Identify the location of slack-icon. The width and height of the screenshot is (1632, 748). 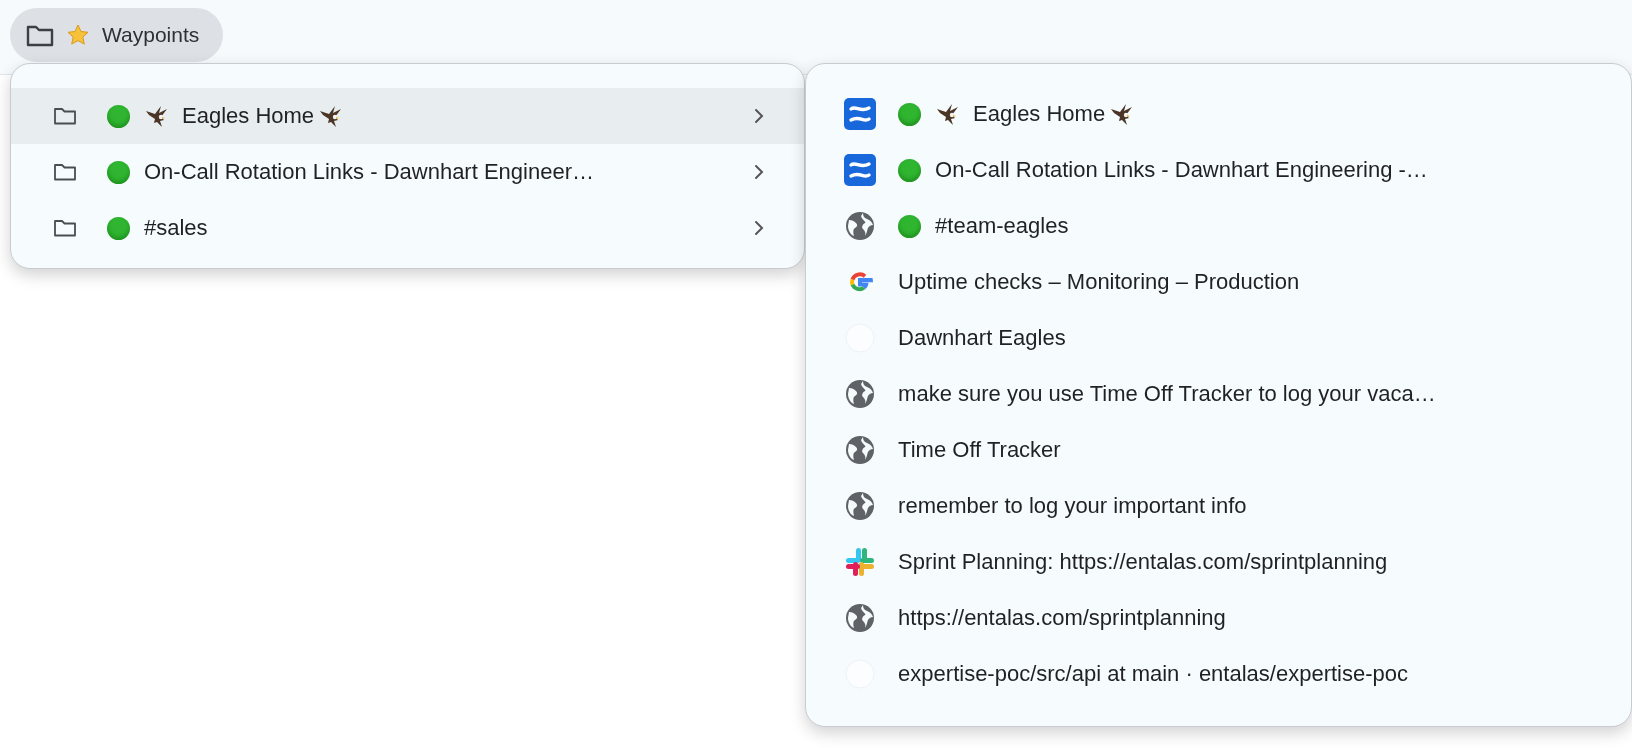
(860, 562).